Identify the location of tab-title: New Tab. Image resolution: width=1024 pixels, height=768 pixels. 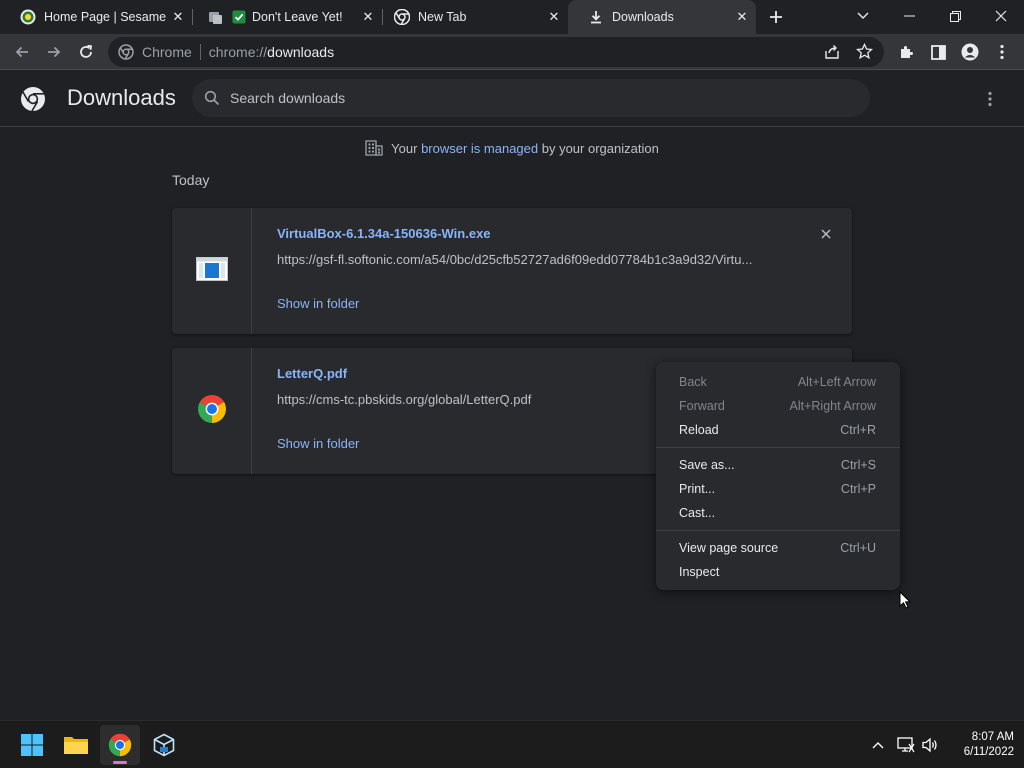
(442, 17).